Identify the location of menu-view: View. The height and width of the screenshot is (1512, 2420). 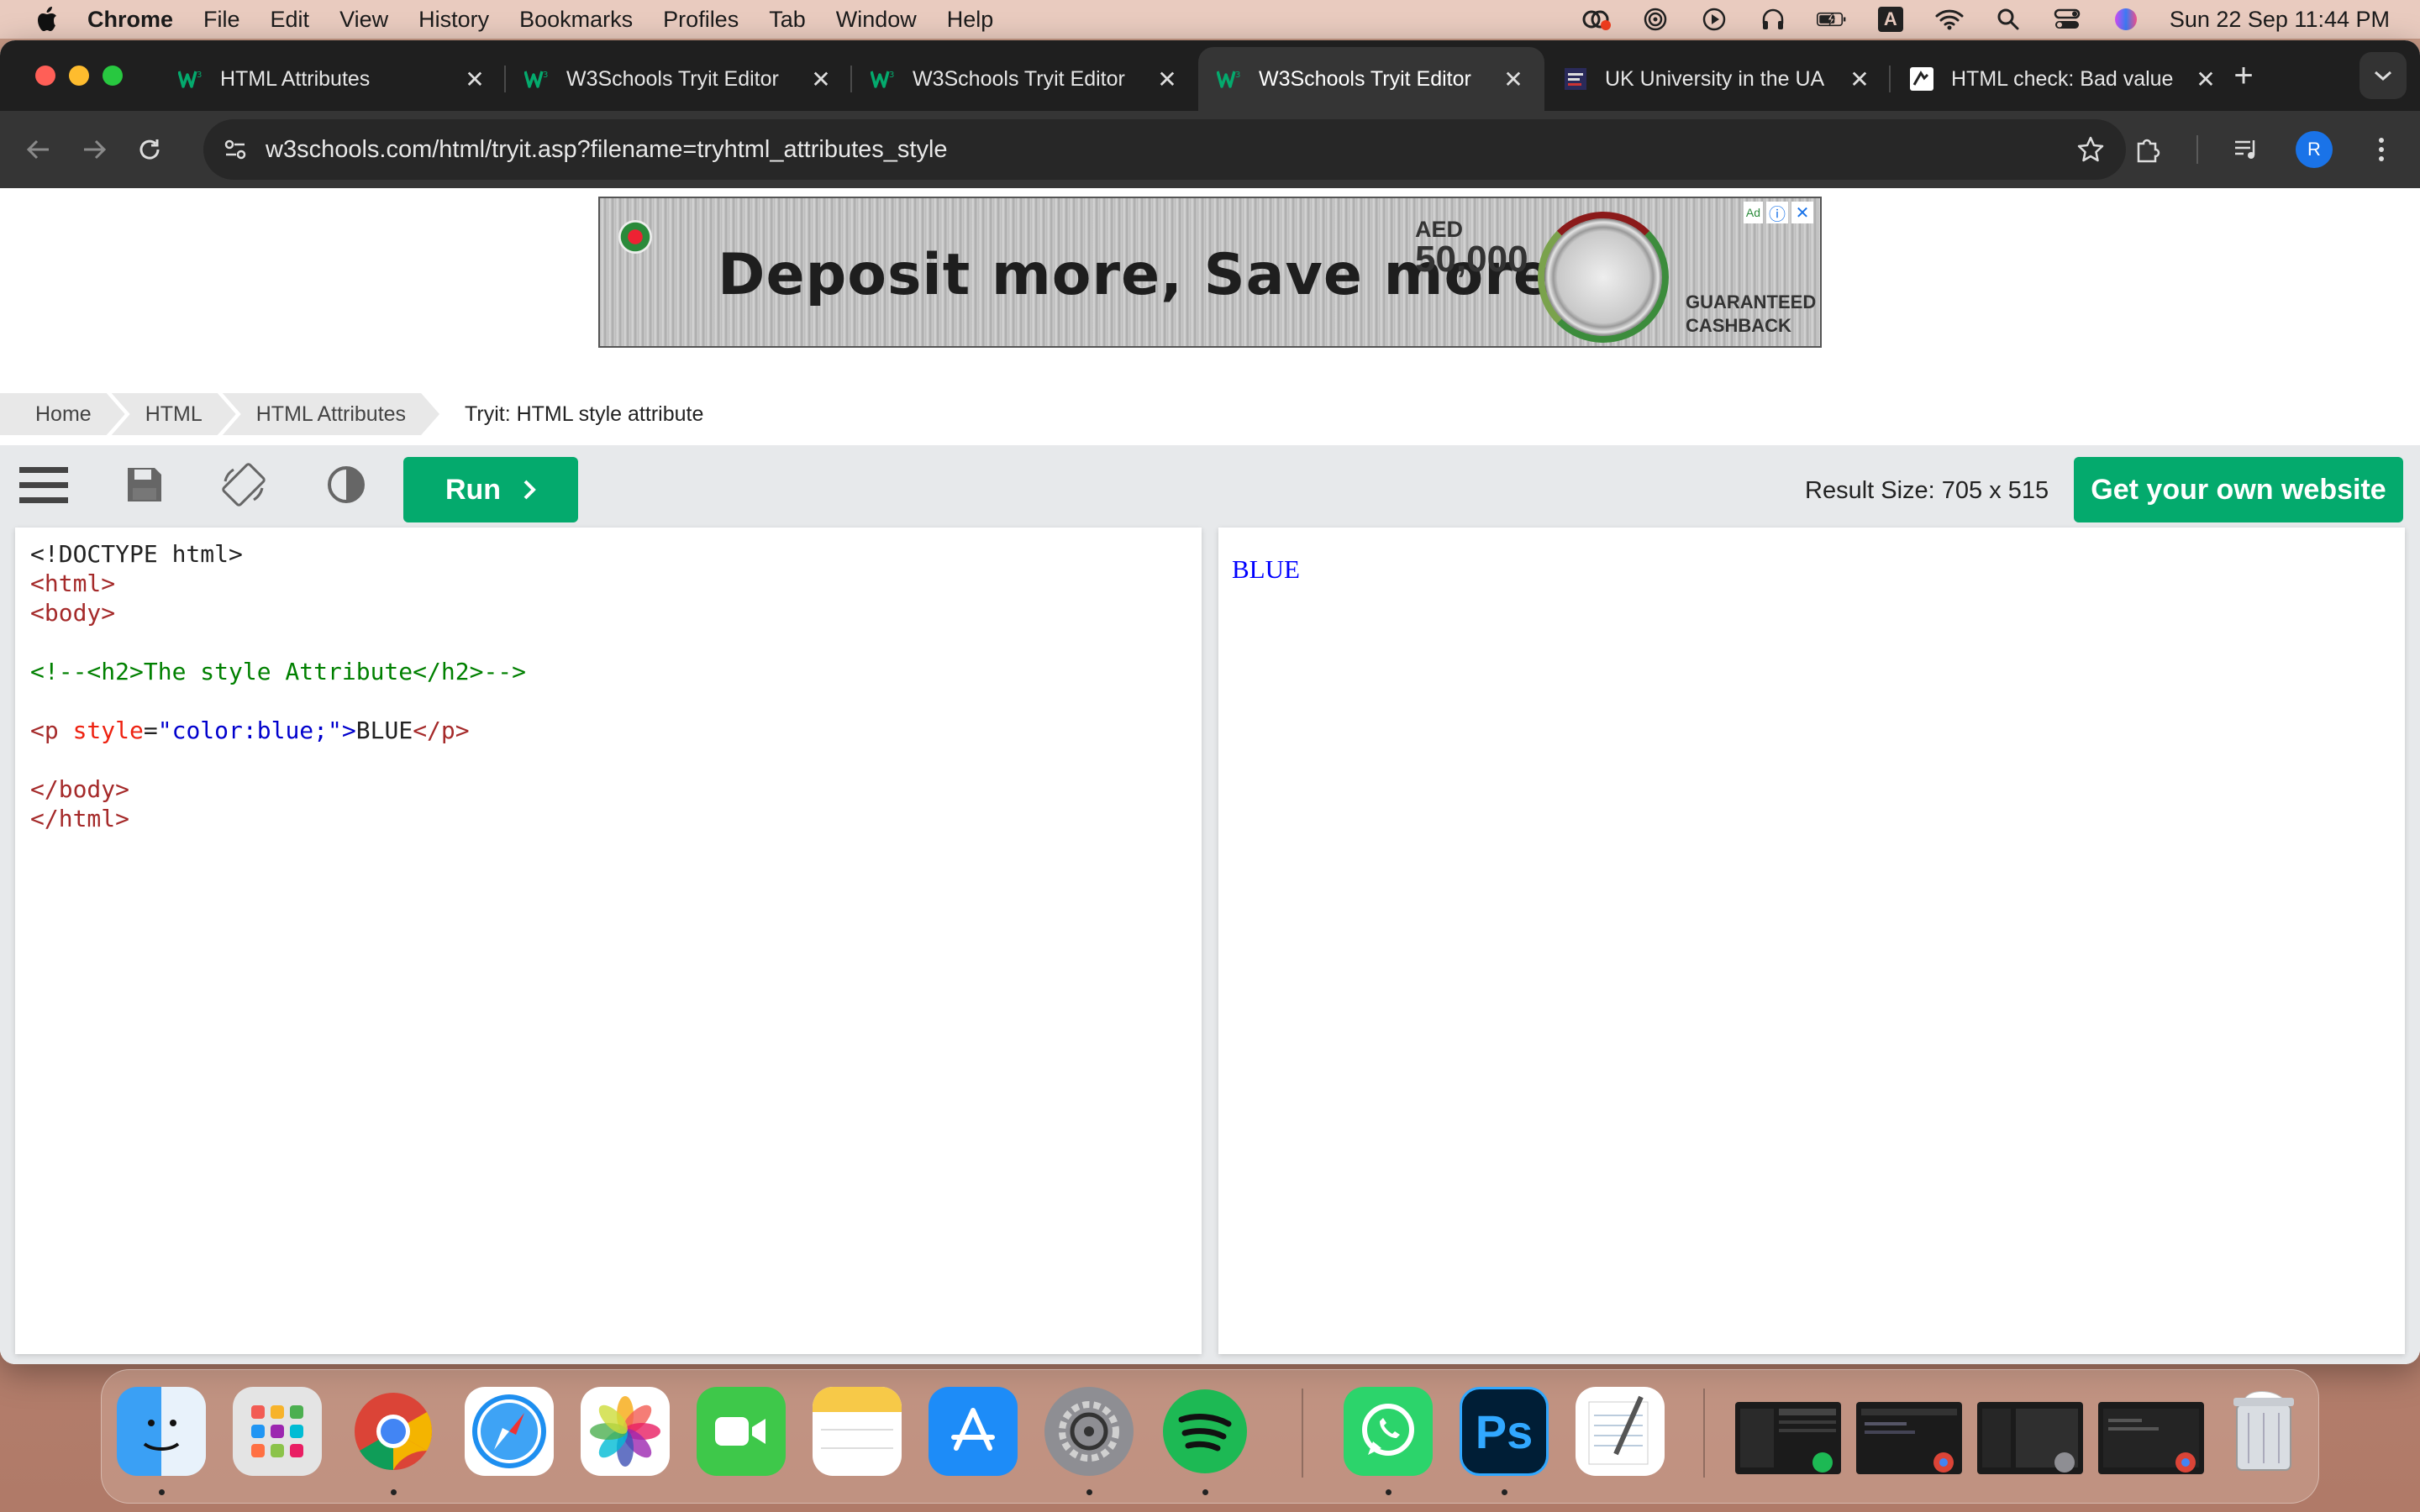
(363, 20).